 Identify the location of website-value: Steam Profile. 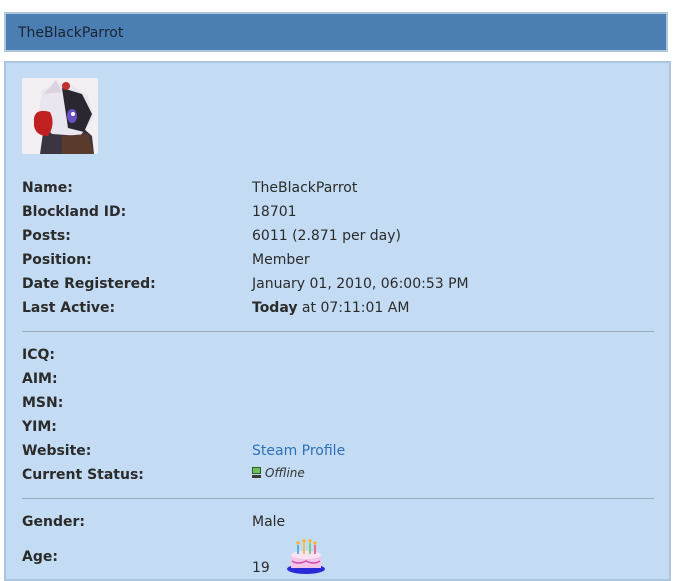
(298, 451).